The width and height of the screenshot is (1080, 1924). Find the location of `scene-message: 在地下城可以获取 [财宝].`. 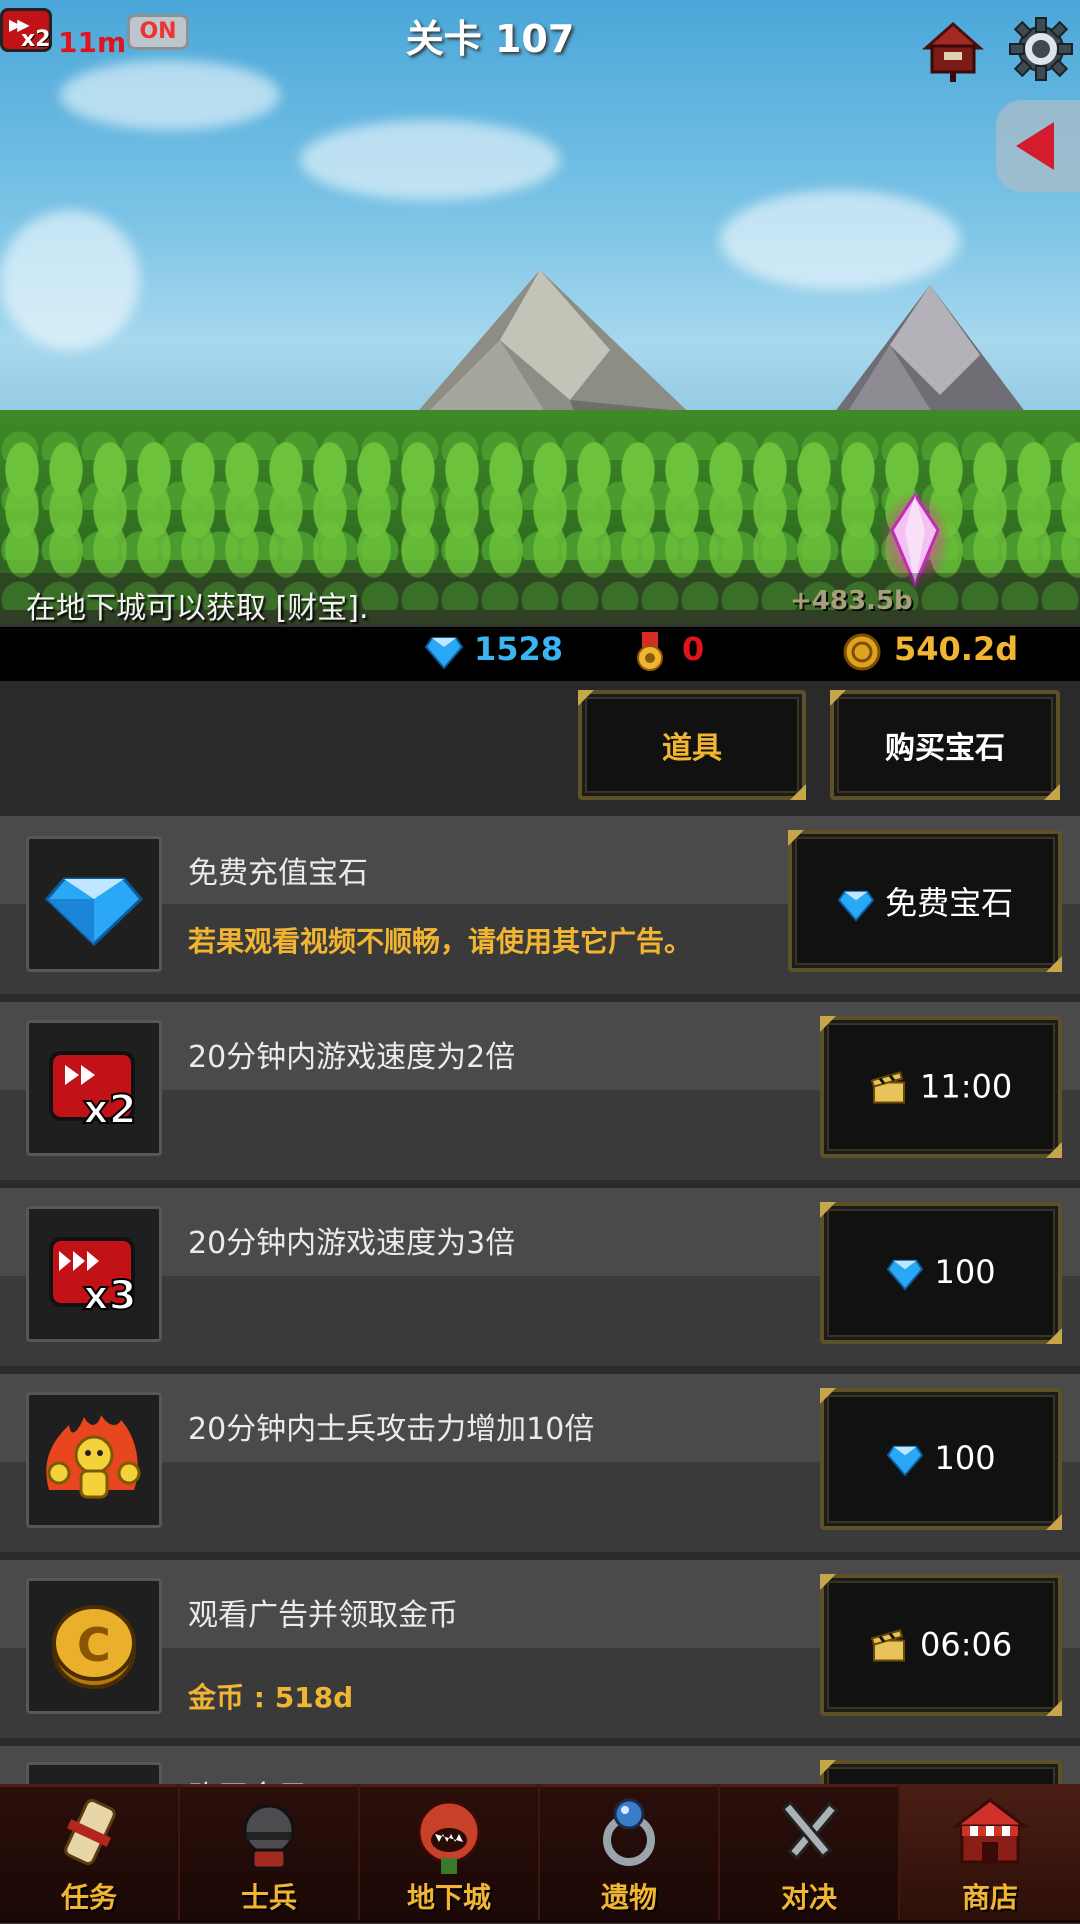

scene-message: 在地下城可以获取 [财宝]. is located at coordinates (197, 608).